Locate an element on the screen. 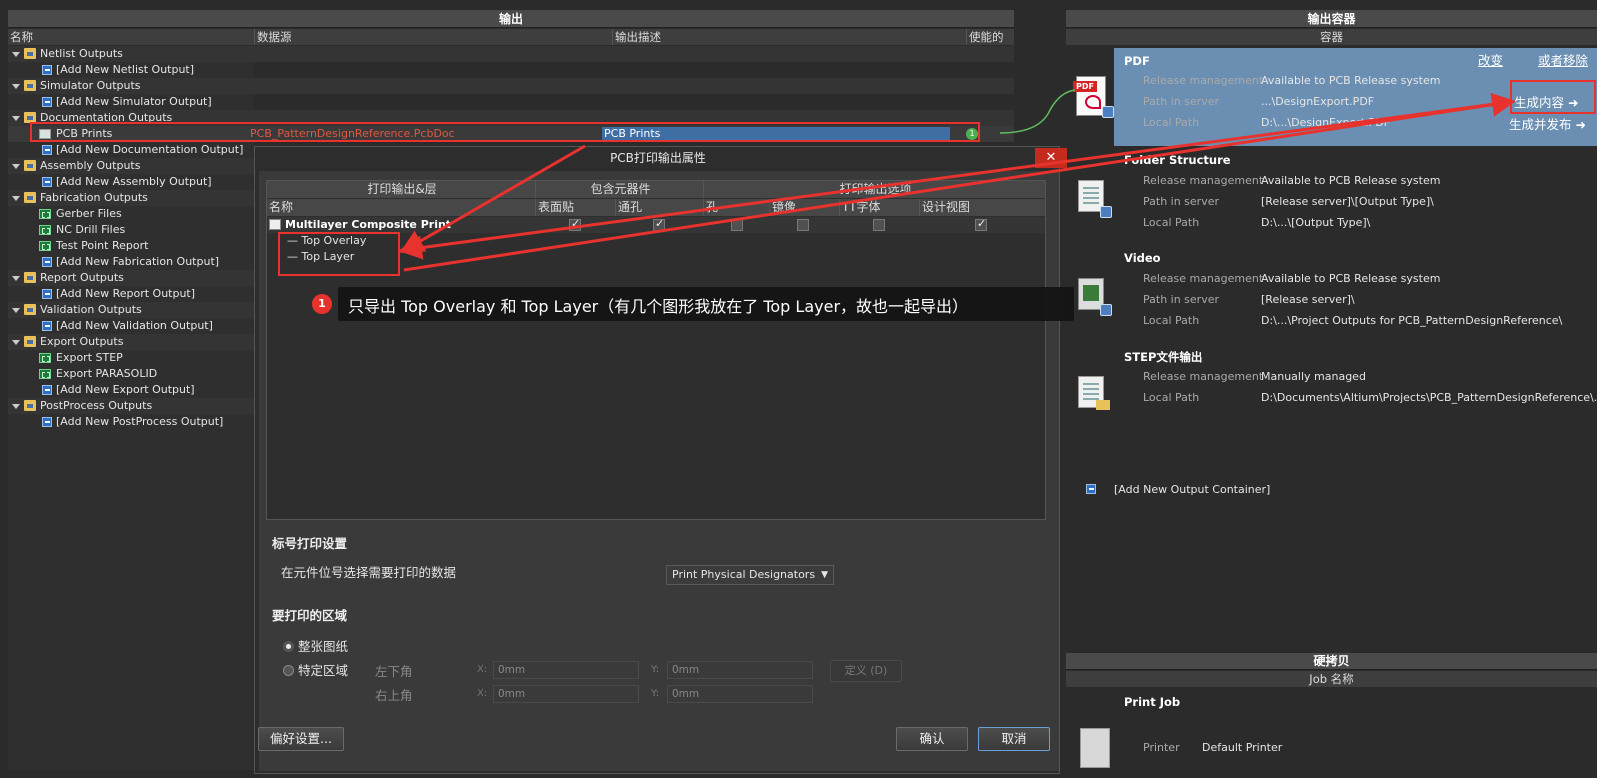 The width and height of the screenshot is (1597, 778). connector-line is located at coordinates (1037, 111).